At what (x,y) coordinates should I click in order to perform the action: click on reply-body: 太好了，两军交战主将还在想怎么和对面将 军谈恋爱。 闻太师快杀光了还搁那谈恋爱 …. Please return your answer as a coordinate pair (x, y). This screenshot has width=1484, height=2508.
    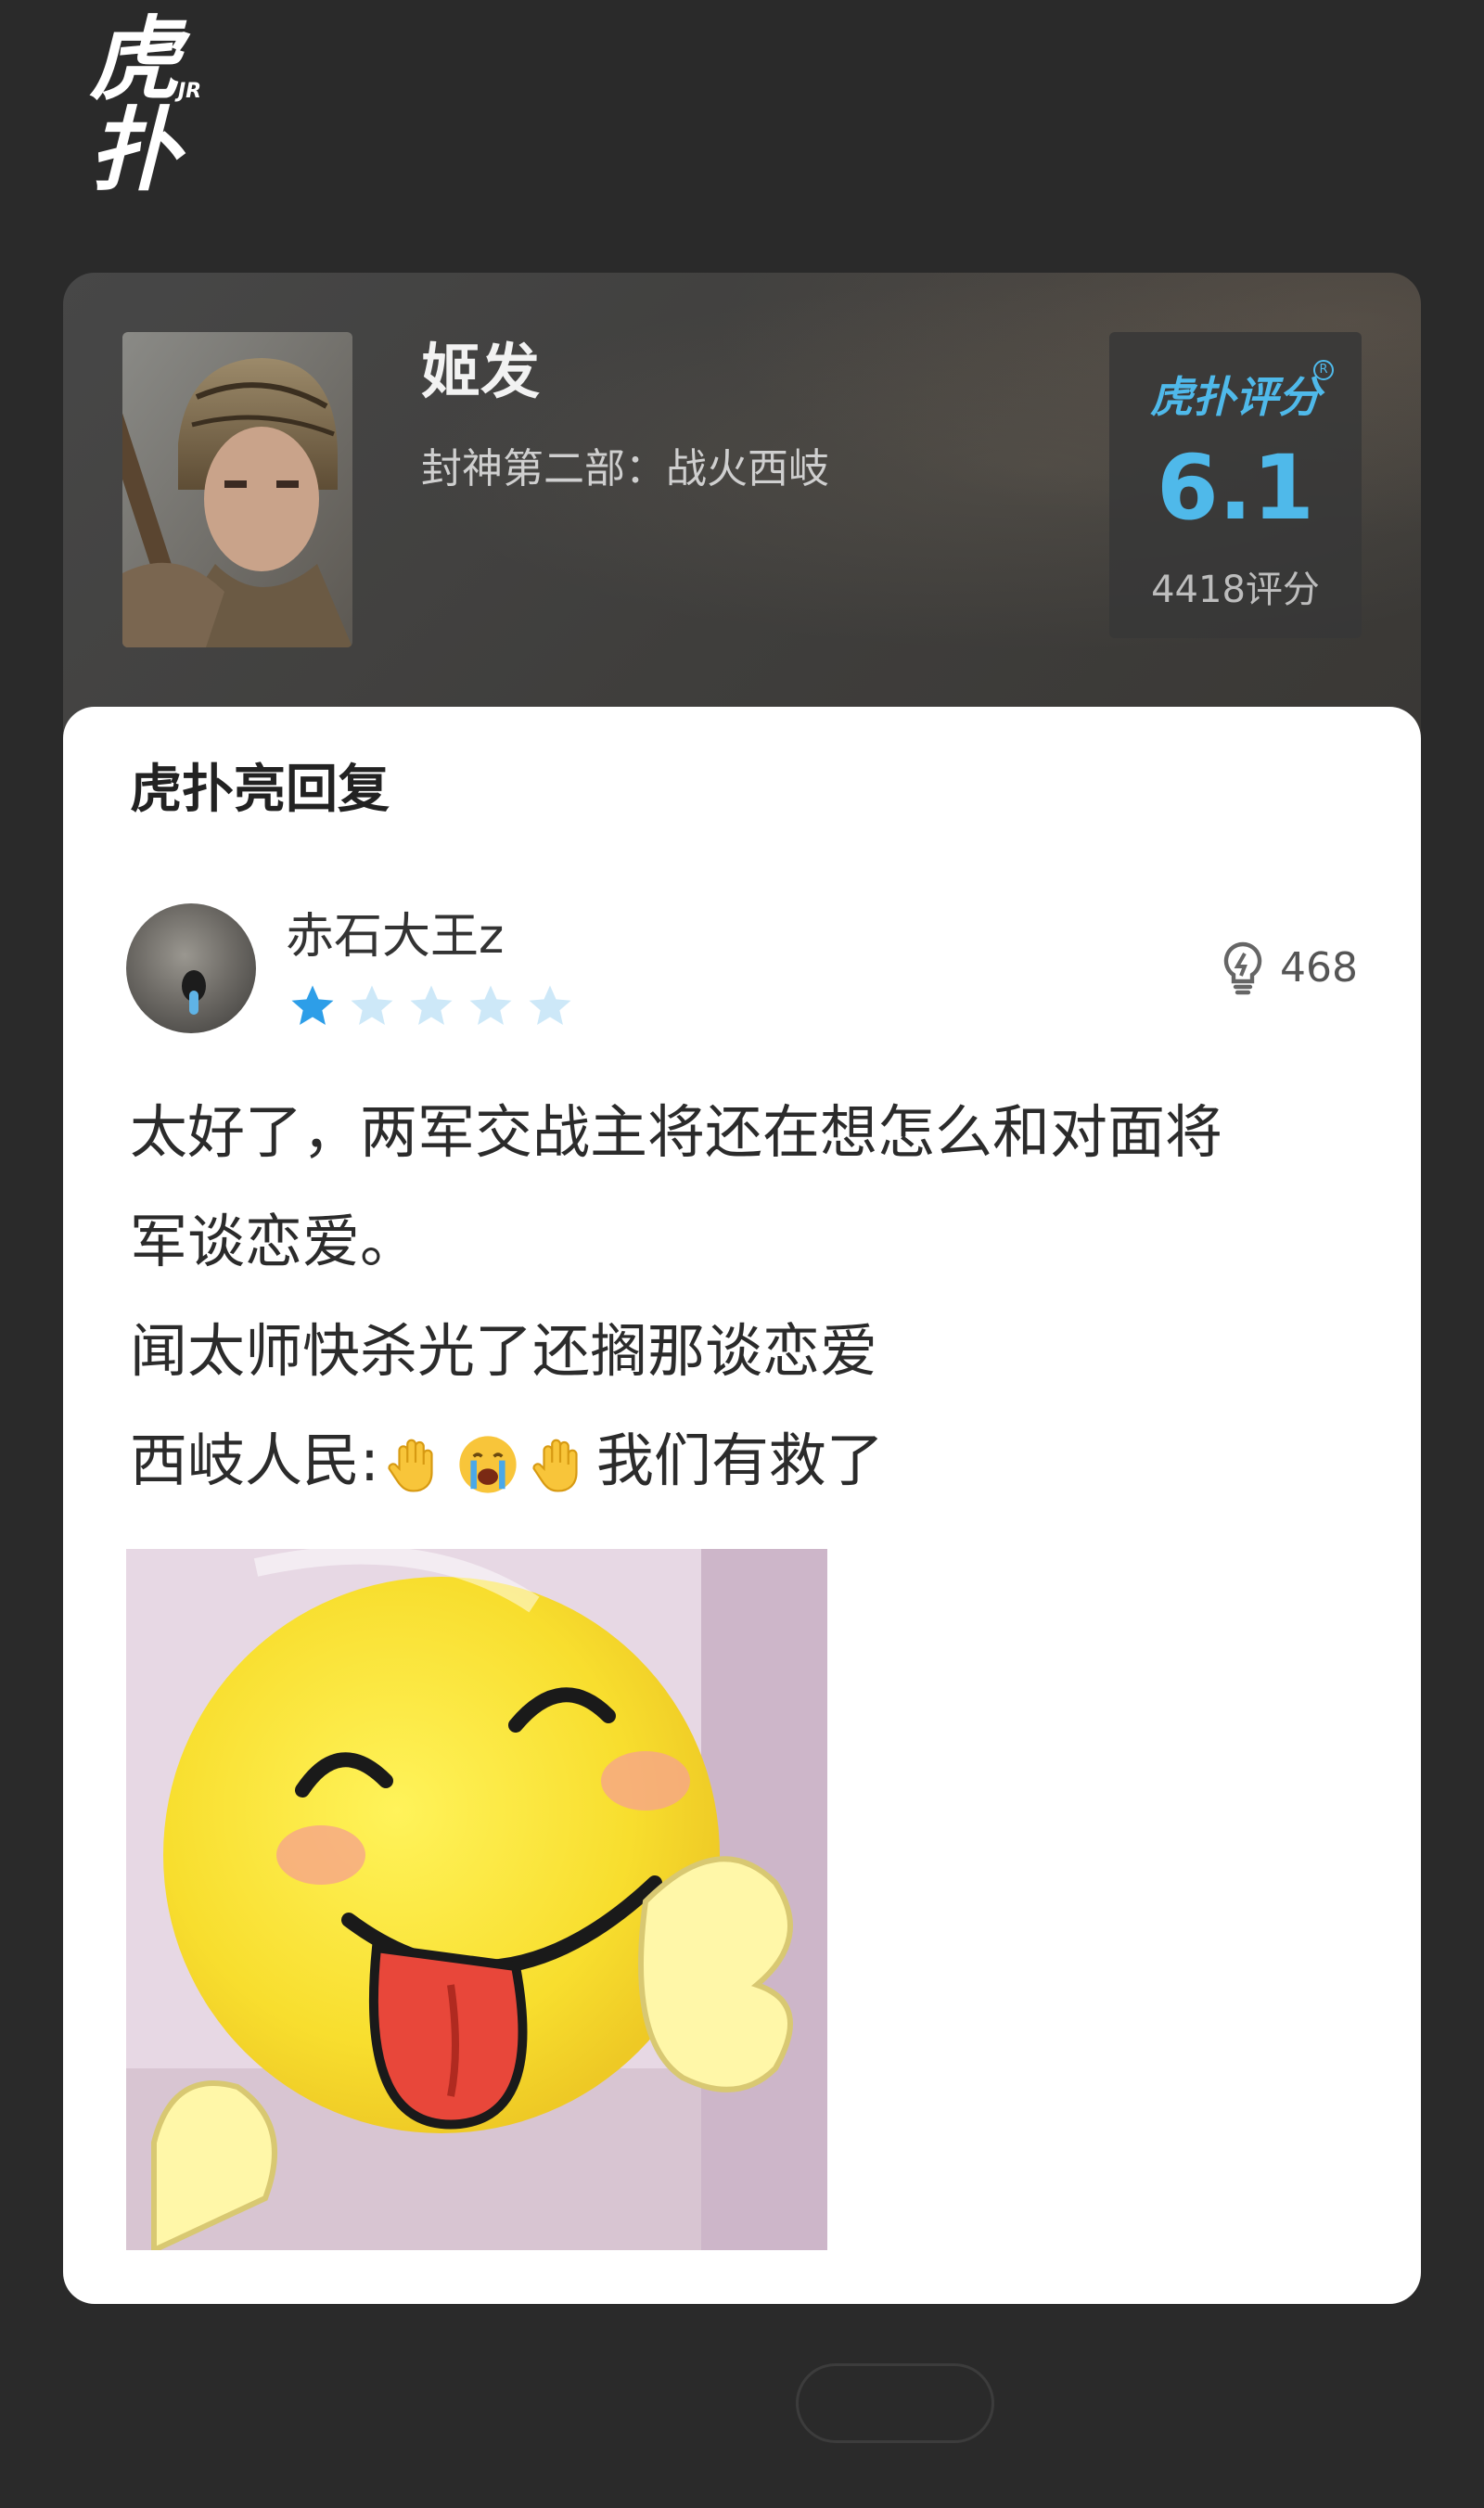
    Looking at the image, I should click on (746, 1297).